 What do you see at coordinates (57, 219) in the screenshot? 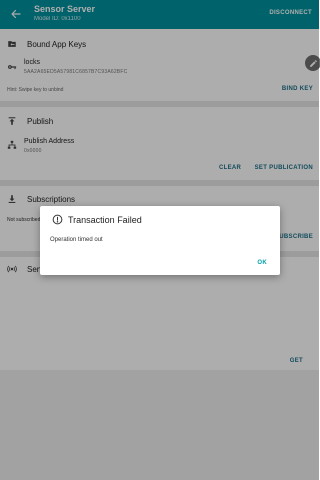
I see `alert-circle-icon` at bounding box center [57, 219].